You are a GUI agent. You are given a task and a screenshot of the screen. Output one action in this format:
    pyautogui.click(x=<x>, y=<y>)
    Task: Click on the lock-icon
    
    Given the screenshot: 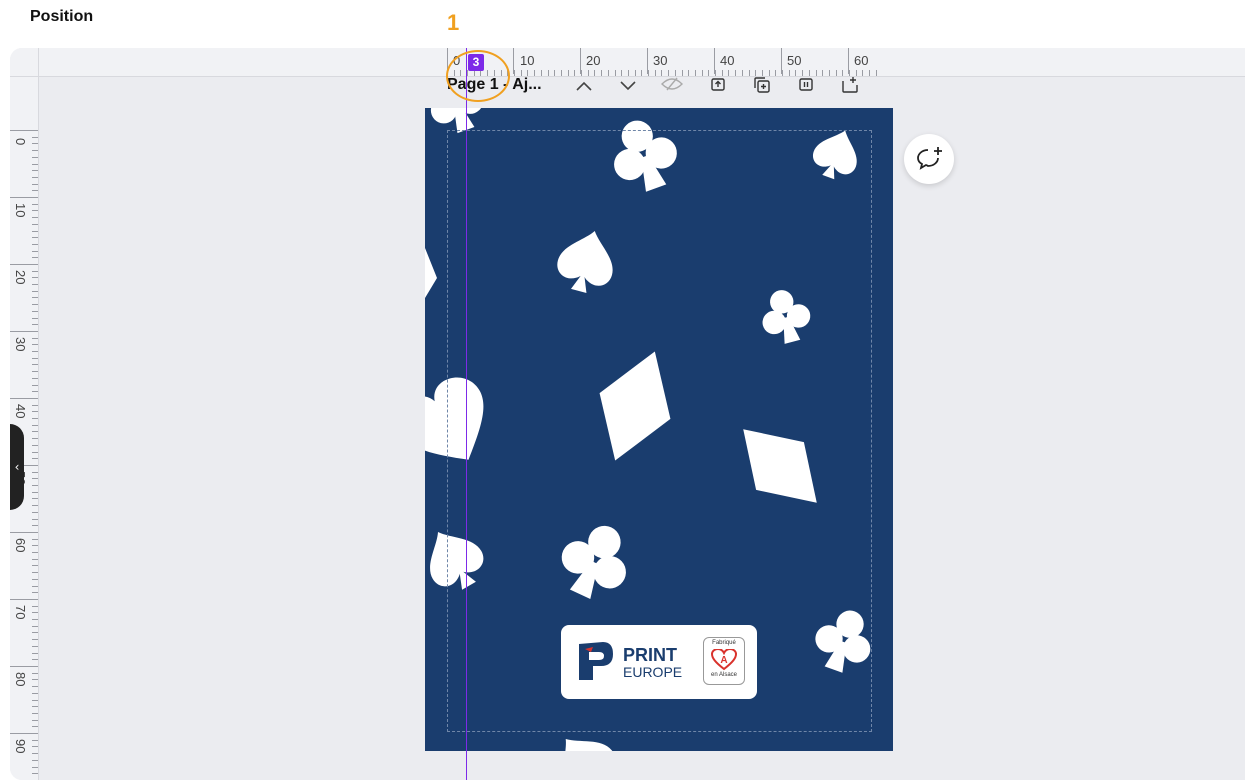 What is the action you would take?
    pyautogui.click(x=718, y=87)
    